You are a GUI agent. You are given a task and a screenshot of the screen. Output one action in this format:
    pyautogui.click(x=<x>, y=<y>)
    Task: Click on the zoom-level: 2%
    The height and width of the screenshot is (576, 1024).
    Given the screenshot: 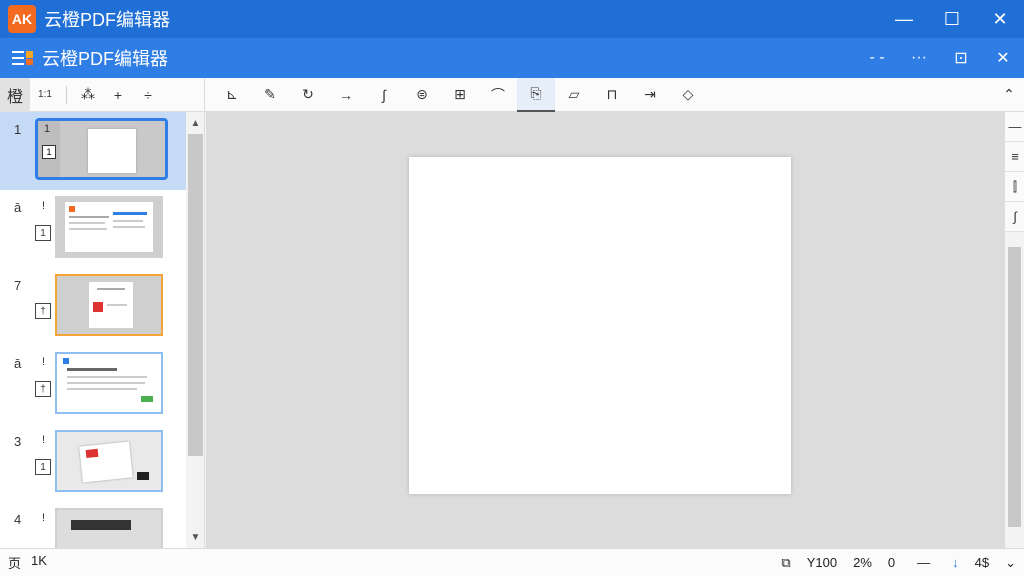 What is the action you would take?
    pyautogui.click(x=862, y=562)
    